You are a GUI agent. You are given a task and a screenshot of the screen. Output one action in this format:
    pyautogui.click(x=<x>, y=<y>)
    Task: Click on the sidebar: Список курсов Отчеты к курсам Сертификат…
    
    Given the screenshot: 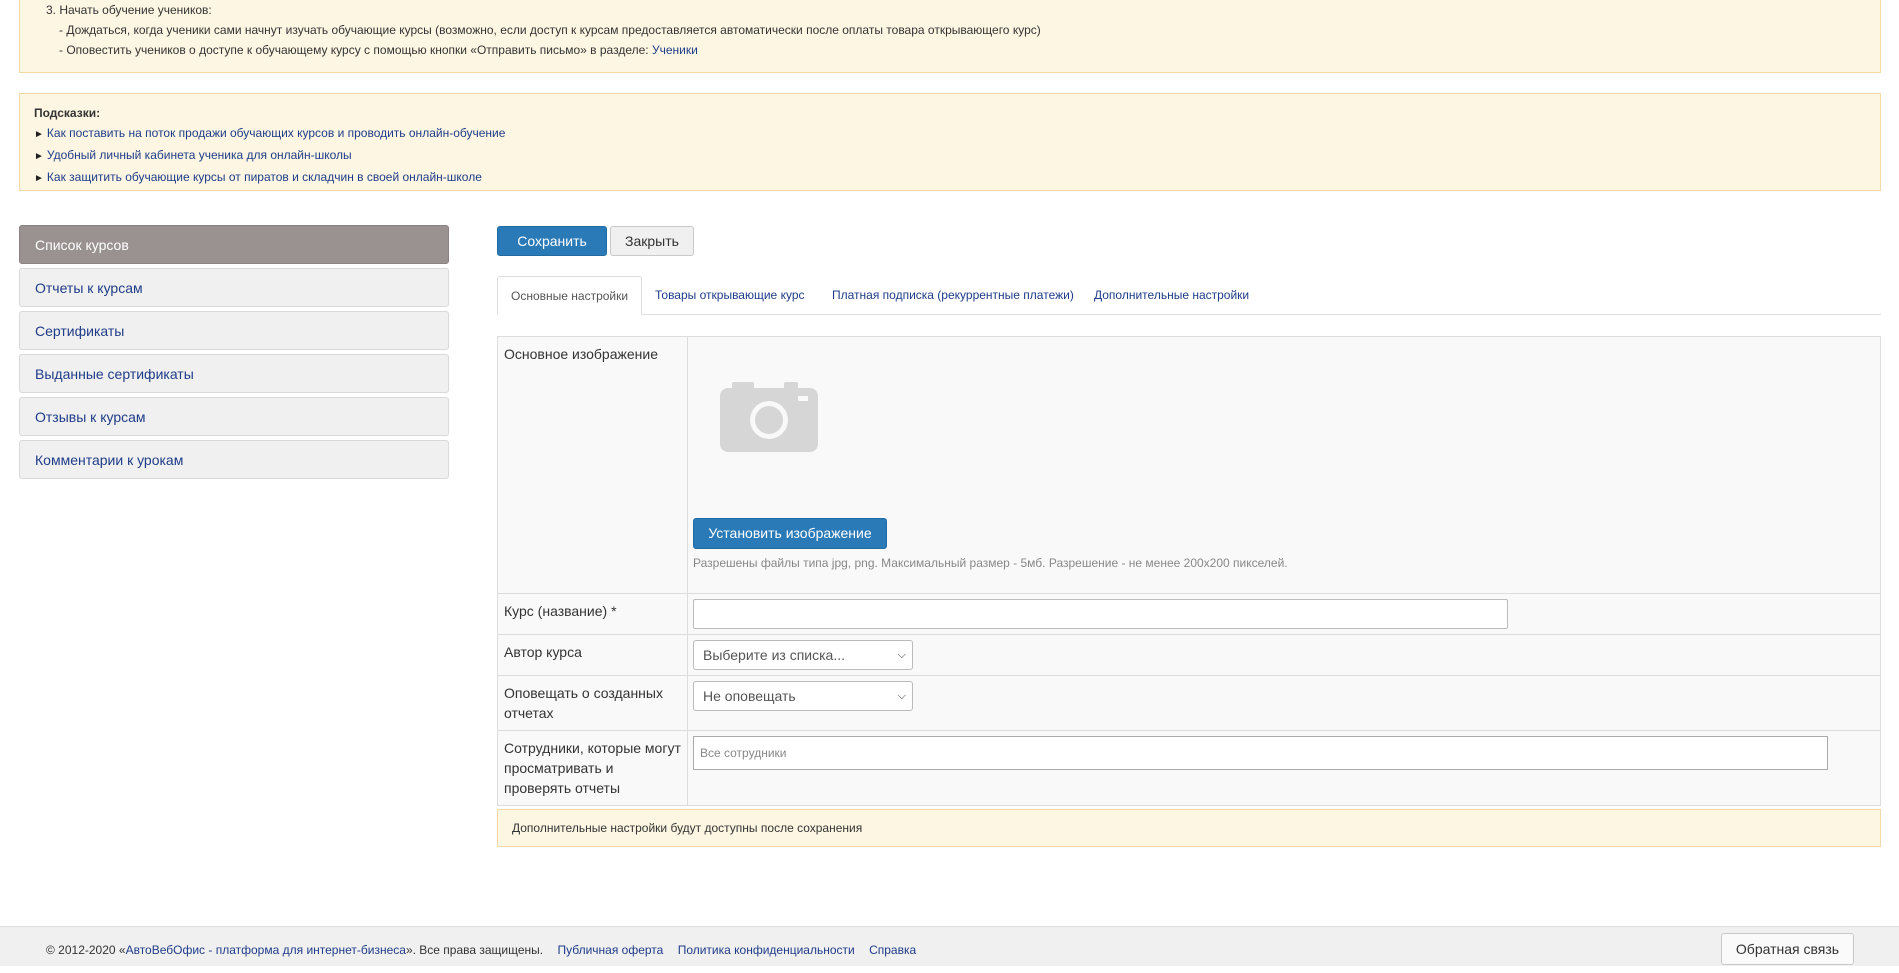 What is the action you would take?
    pyautogui.click(x=234, y=354)
    